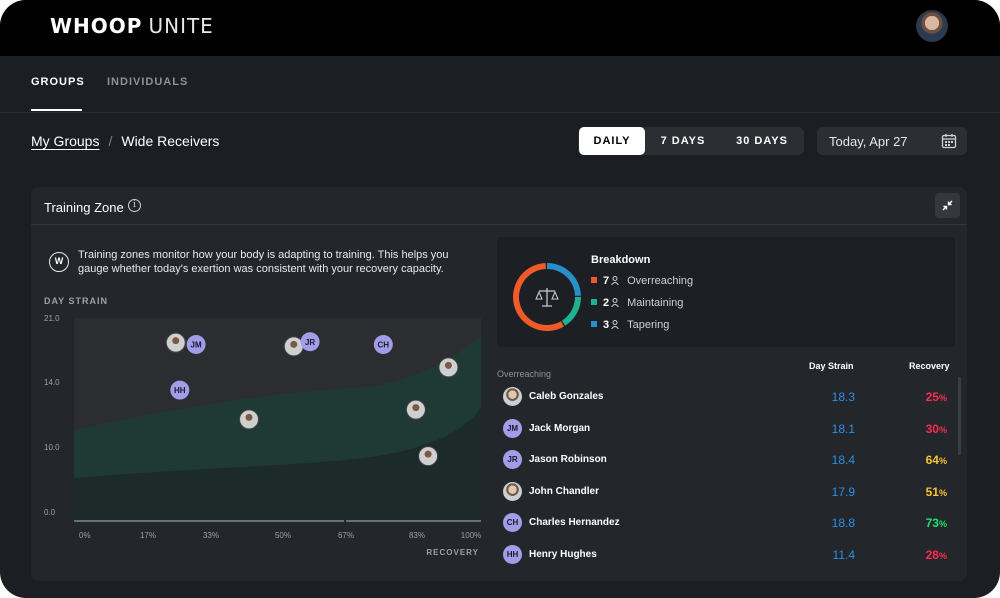 The image size is (1000, 598). Describe the element at coordinates (568, 460) in the screenshot. I see `athlete-name: Jason Robinson` at that location.